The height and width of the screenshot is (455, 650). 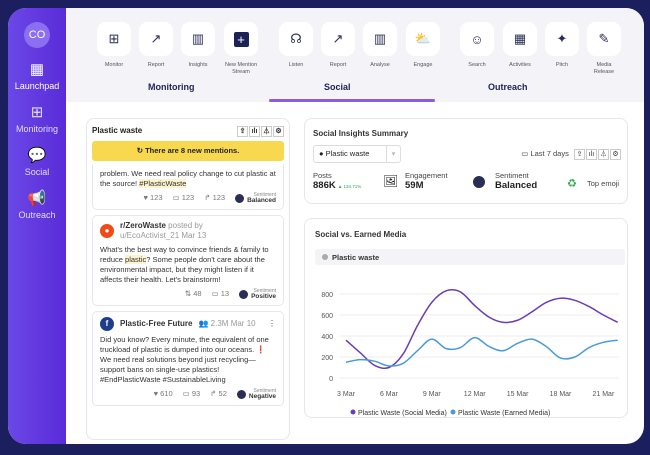 What do you see at coordinates (545, 153) in the screenshot?
I see `date-range: ▭ Last 7 days` at bounding box center [545, 153].